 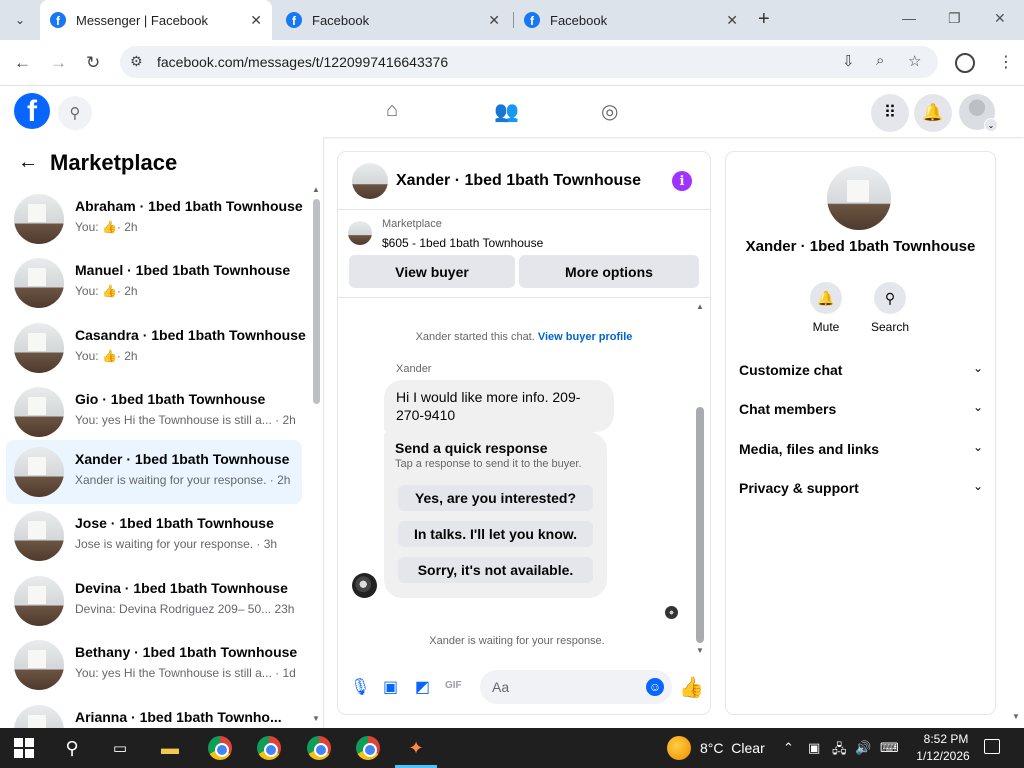 I want to click on keyboard-icon: ⌨, so click(x=889, y=748).